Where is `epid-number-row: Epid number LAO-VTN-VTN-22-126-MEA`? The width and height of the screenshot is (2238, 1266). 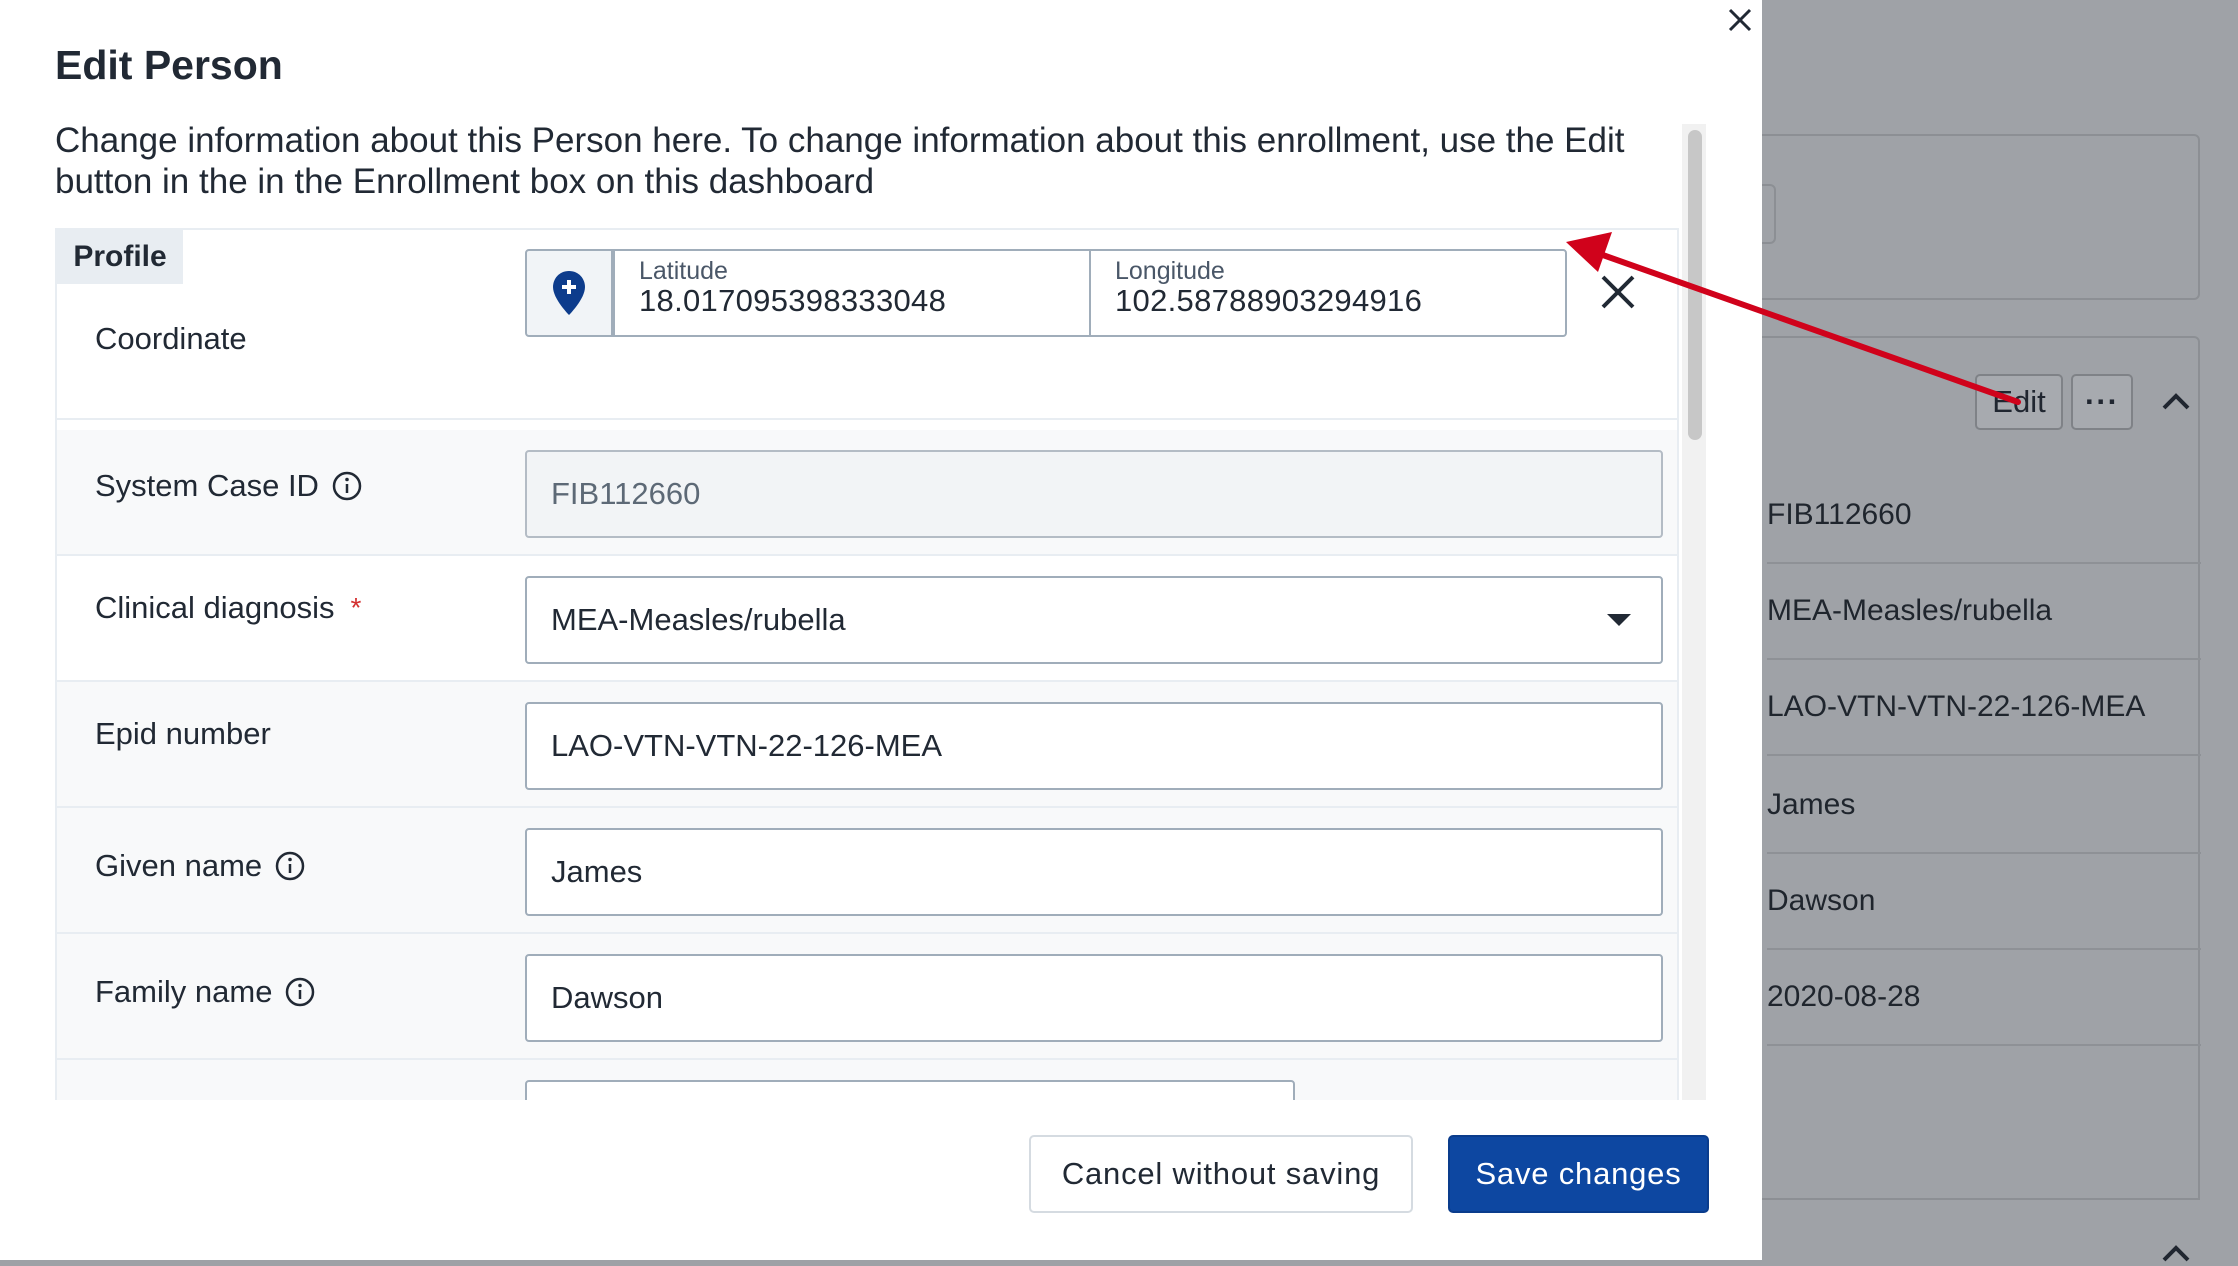 epid-number-row: Epid number LAO-VTN-VTN-22-126-MEA is located at coordinates (867, 745).